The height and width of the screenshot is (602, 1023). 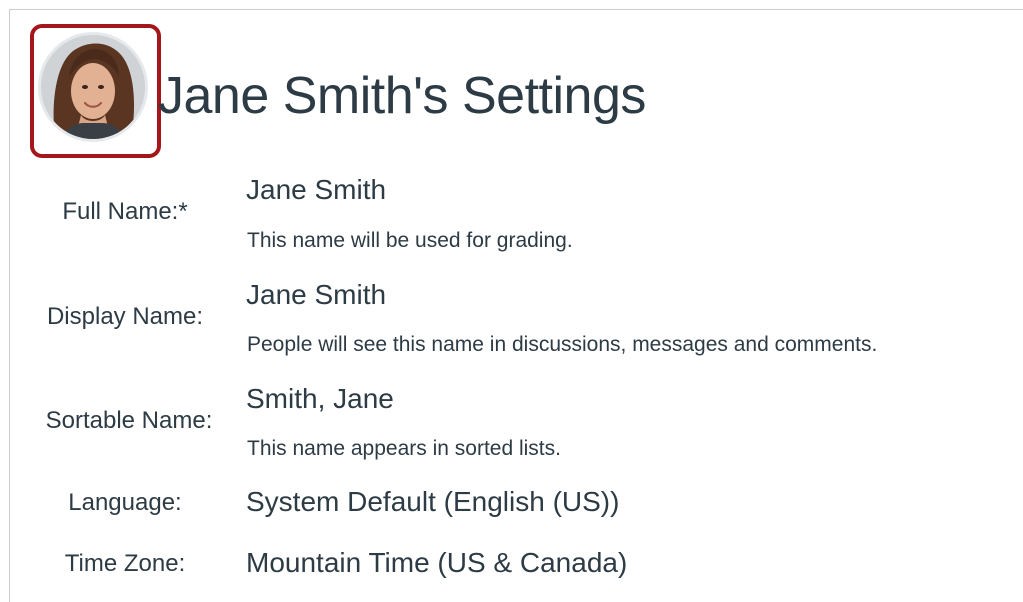 What do you see at coordinates (436, 563) in the screenshot?
I see `time-zone-value: Mountain Time (US & Canada)` at bounding box center [436, 563].